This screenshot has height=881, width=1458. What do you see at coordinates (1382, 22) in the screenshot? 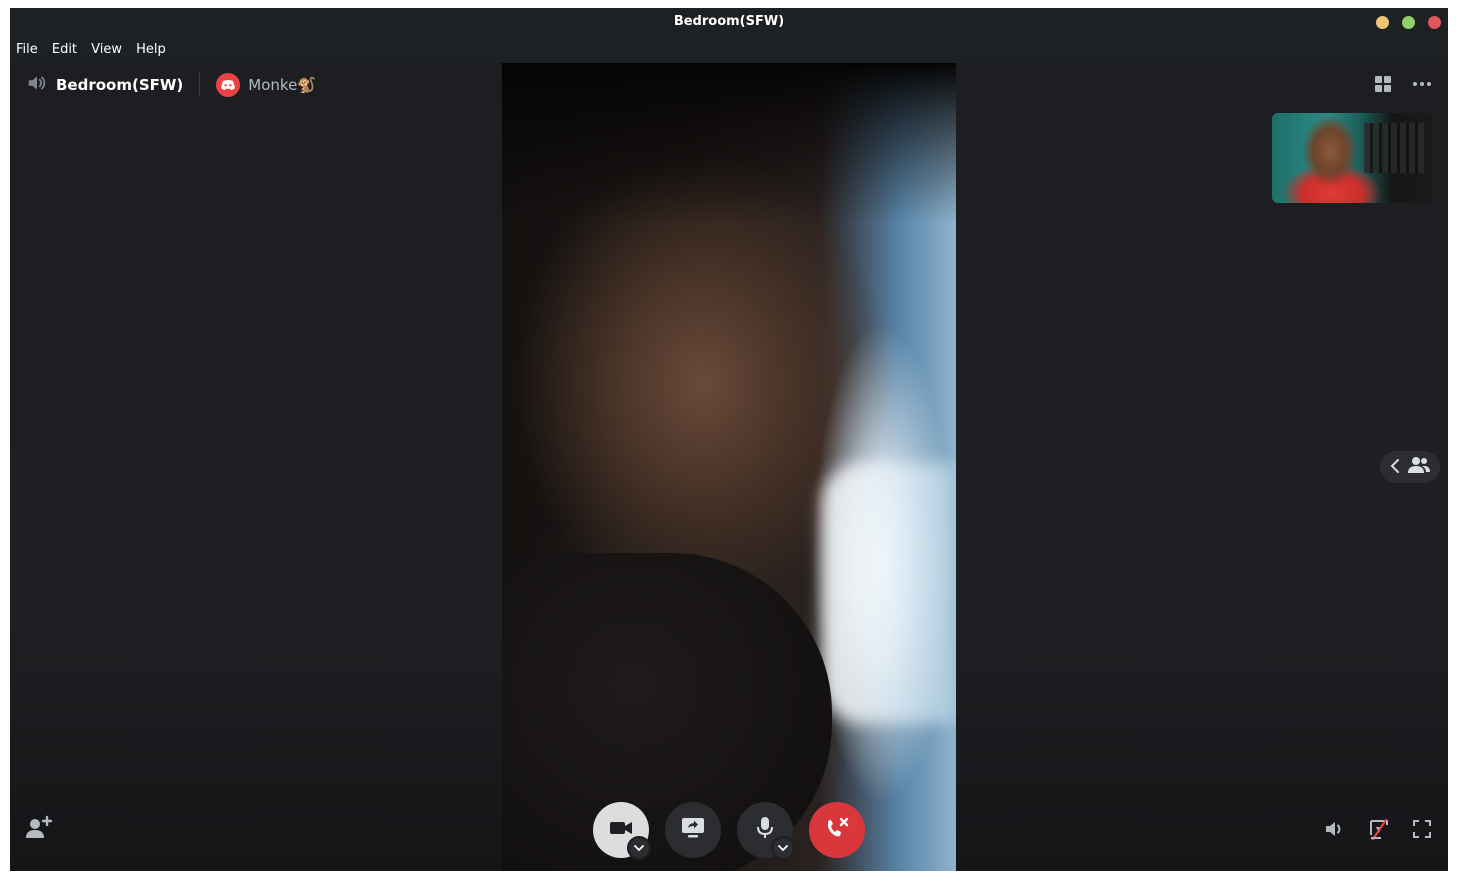
I see `minimize-button` at bounding box center [1382, 22].